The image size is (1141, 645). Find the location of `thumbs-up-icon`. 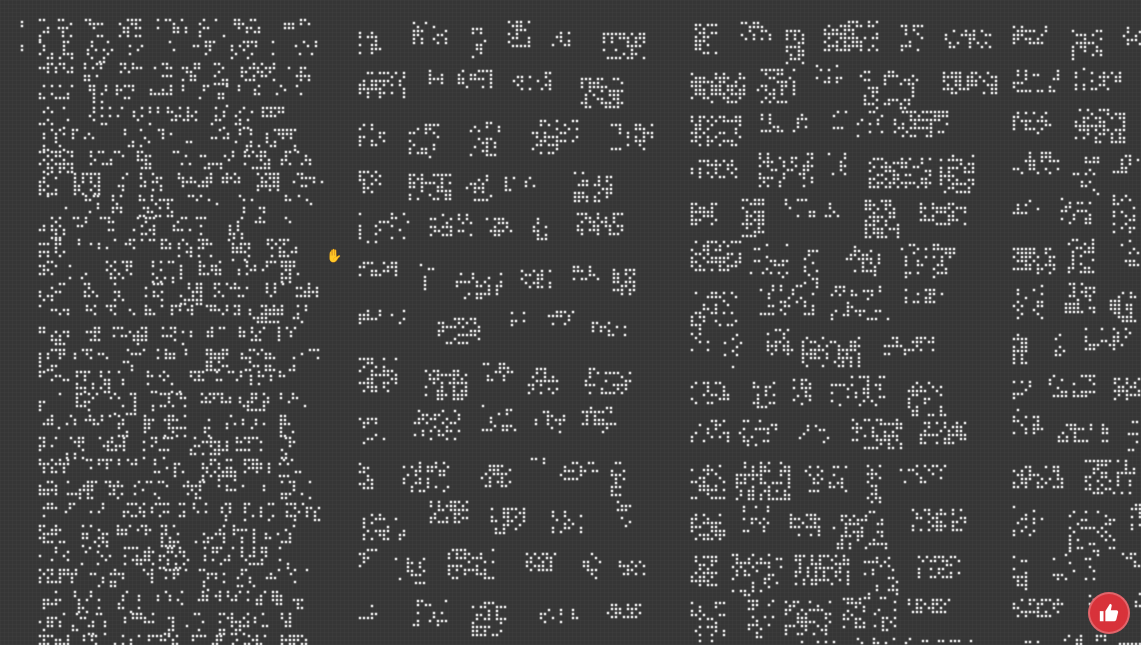

thumbs-up-icon is located at coordinates (1109, 612).